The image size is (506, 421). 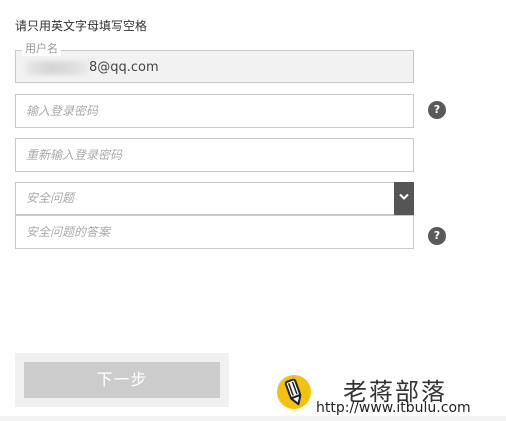 What do you see at coordinates (214, 155) in the screenshot?
I see `confirm-password-input: 重新输入登录密码` at bounding box center [214, 155].